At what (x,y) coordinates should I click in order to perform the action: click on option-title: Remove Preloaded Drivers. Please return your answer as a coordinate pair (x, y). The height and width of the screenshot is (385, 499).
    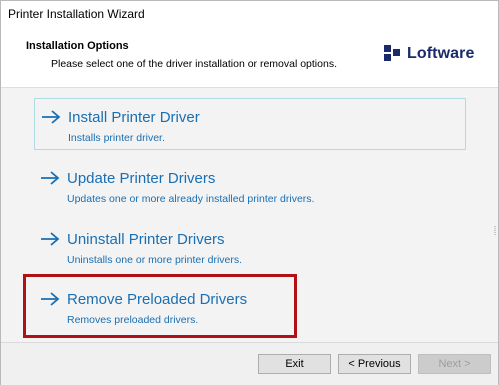
    Looking at the image, I should click on (157, 299).